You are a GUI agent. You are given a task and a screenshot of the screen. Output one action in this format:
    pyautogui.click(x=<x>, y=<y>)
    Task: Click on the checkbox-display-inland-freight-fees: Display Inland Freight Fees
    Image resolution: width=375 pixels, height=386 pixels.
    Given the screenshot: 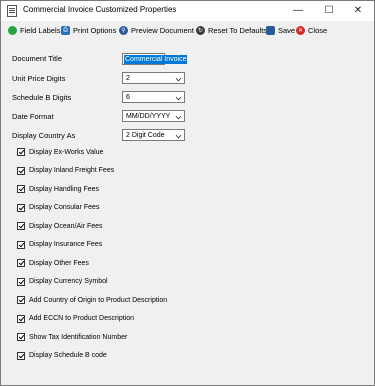 What is the action you would take?
    pyautogui.click(x=65, y=171)
    